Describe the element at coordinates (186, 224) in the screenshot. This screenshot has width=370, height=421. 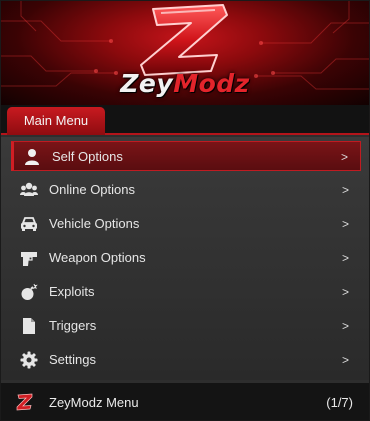
I see `menu-item-vehicle-options: Vehicle Options >` at that location.